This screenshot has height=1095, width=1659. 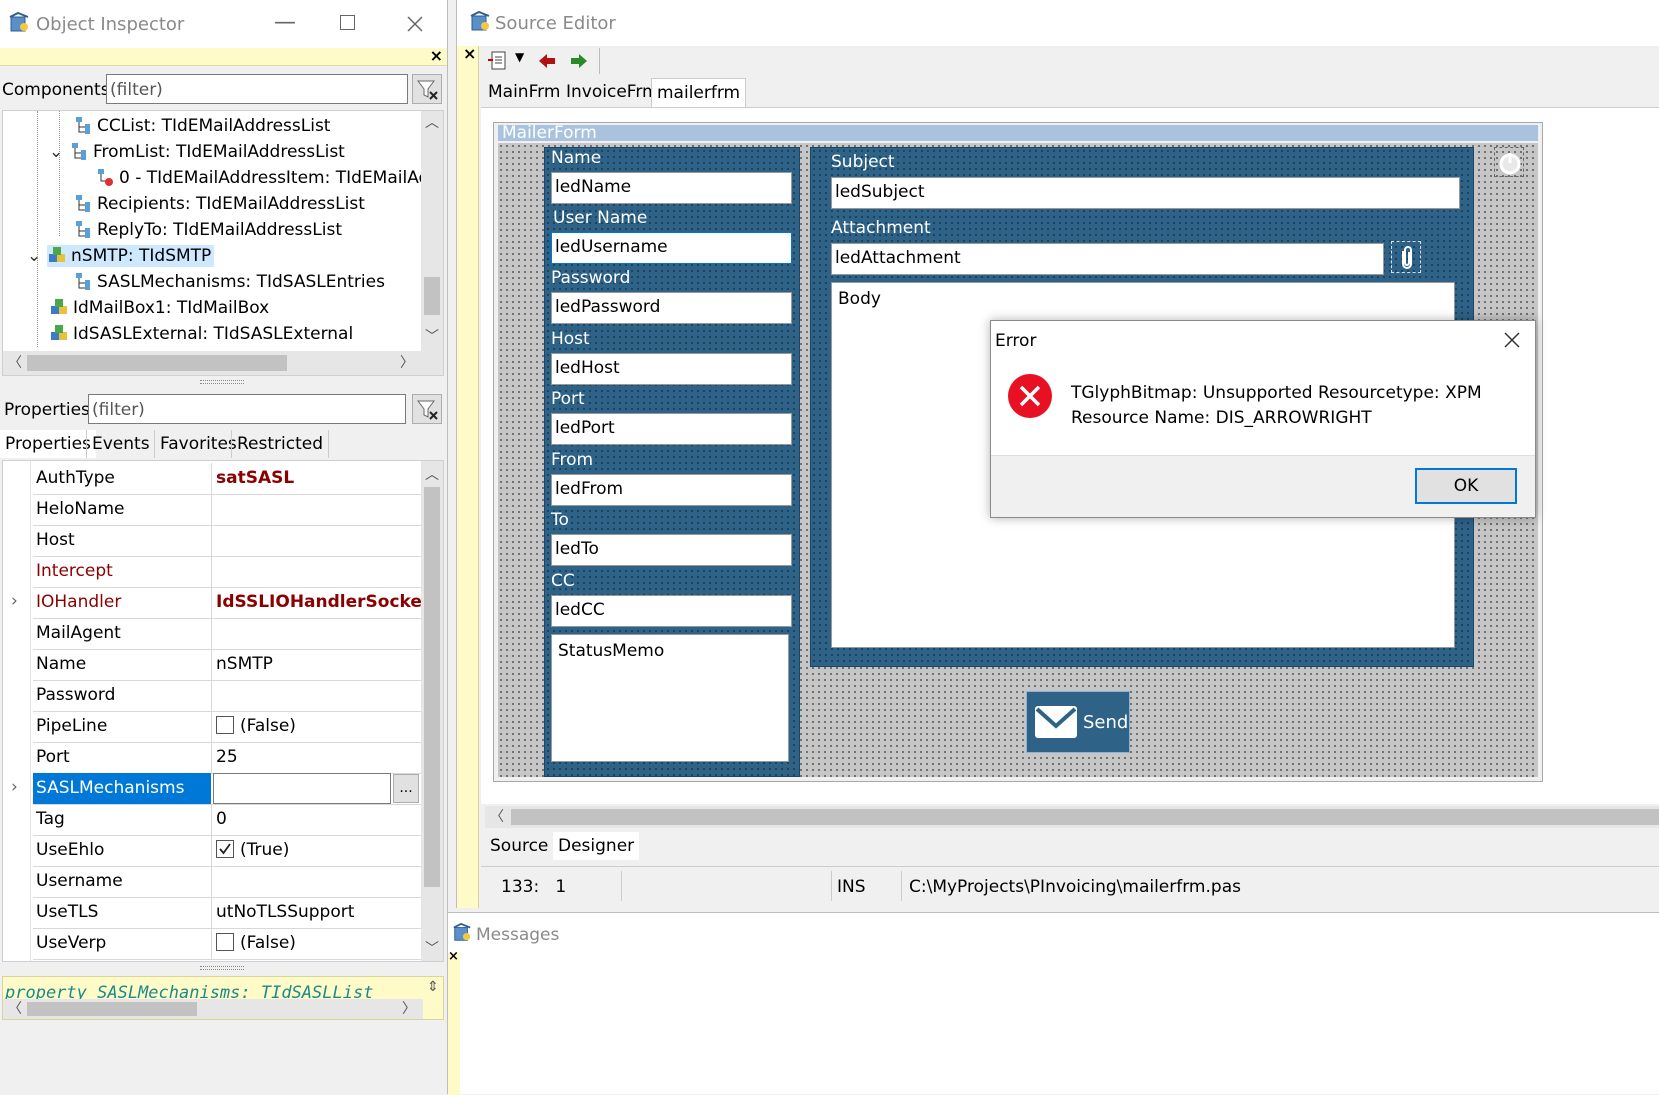 I want to click on tree-item-idsaslexternal: IdSASLExternal: TIdSASLExternal, so click(x=201, y=334).